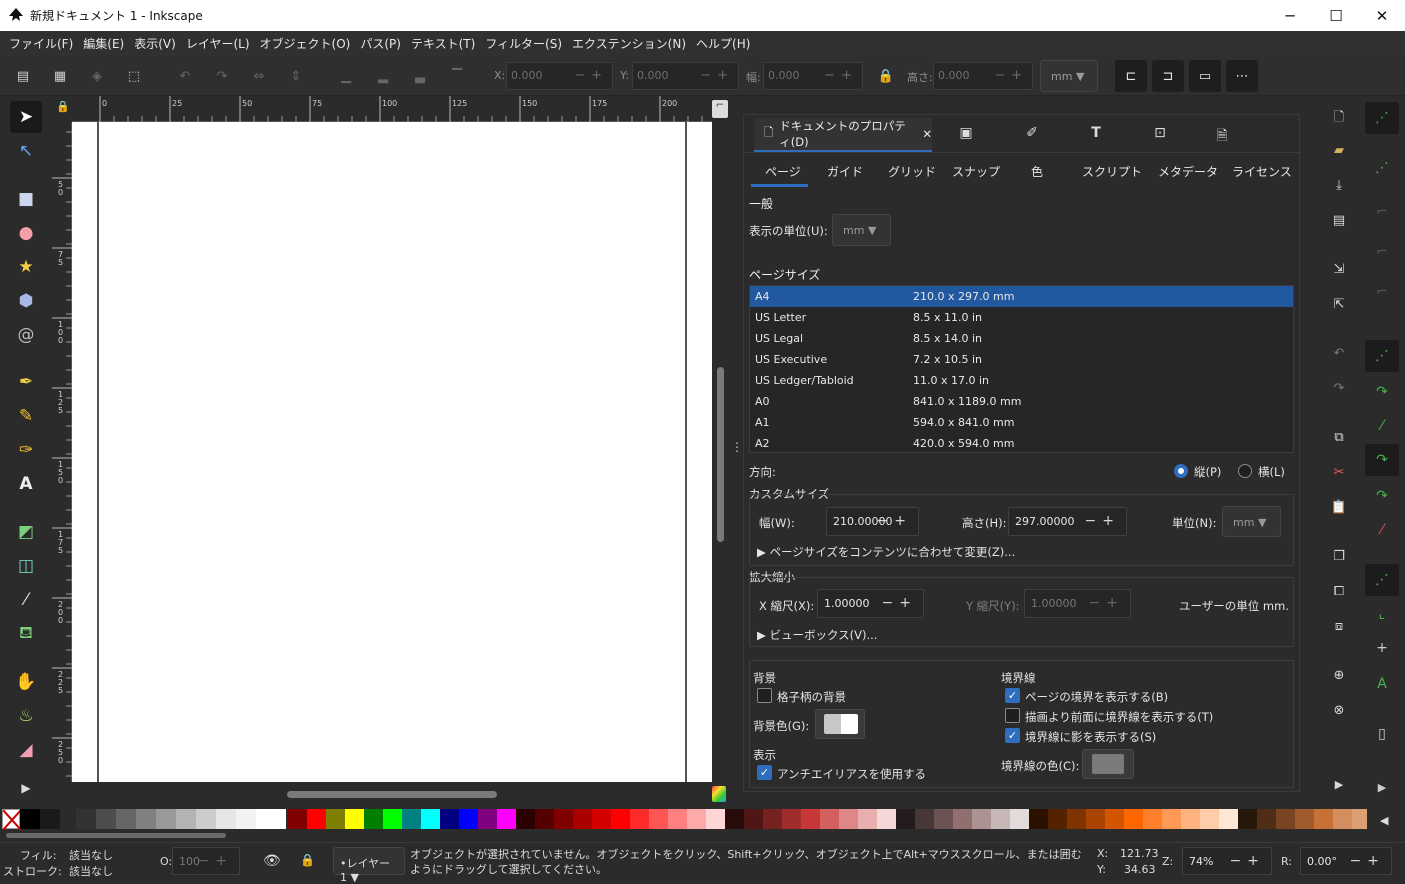 This screenshot has width=1405, height=884. What do you see at coordinates (392, 794) in the screenshot?
I see `hscroll-thumb` at bounding box center [392, 794].